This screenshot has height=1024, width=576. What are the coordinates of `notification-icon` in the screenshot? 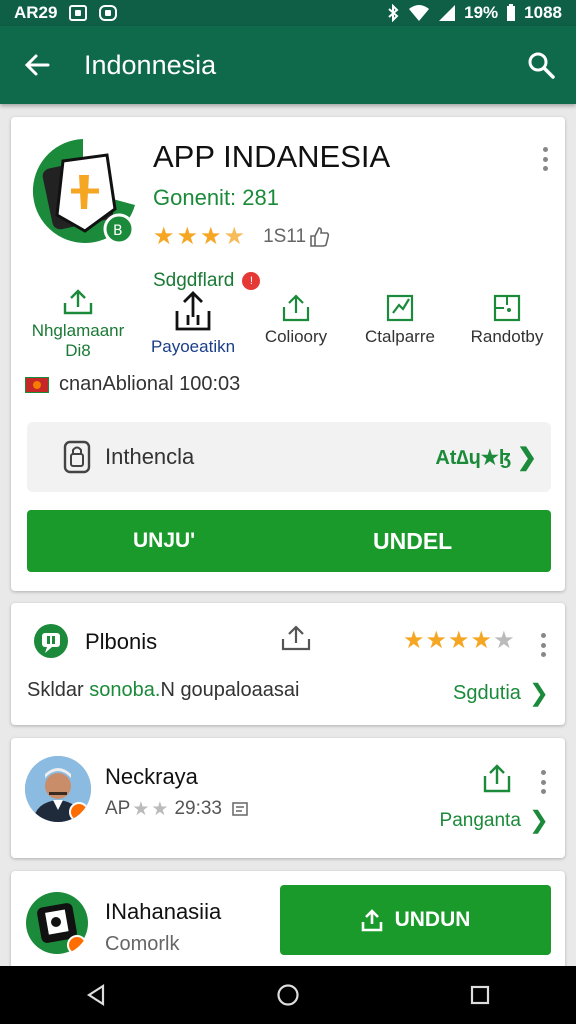 It's located at (78, 13).